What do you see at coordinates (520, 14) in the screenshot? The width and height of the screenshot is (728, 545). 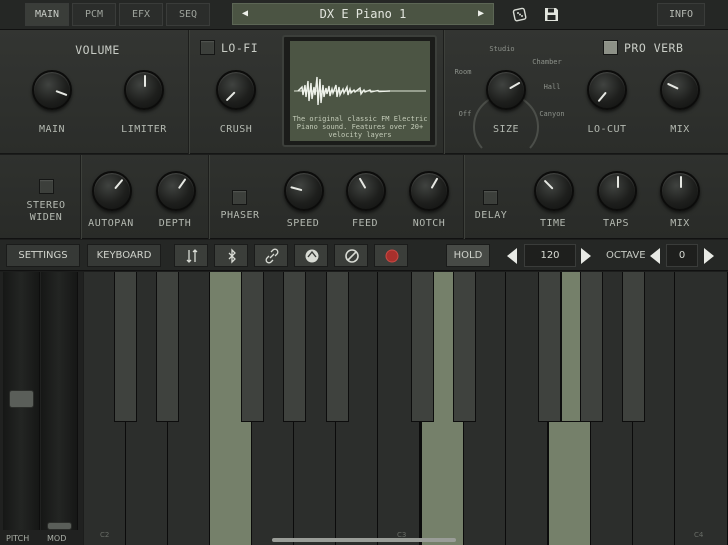 I see `dice-icon` at bounding box center [520, 14].